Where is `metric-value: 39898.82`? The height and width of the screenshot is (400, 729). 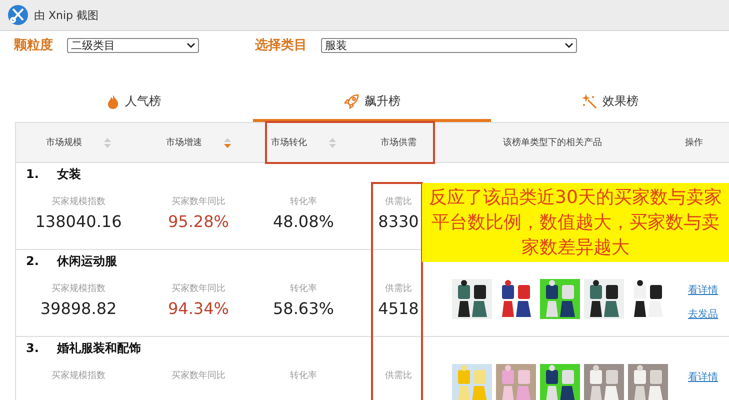 metric-value: 39898.82 is located at coordinates (78, 308).